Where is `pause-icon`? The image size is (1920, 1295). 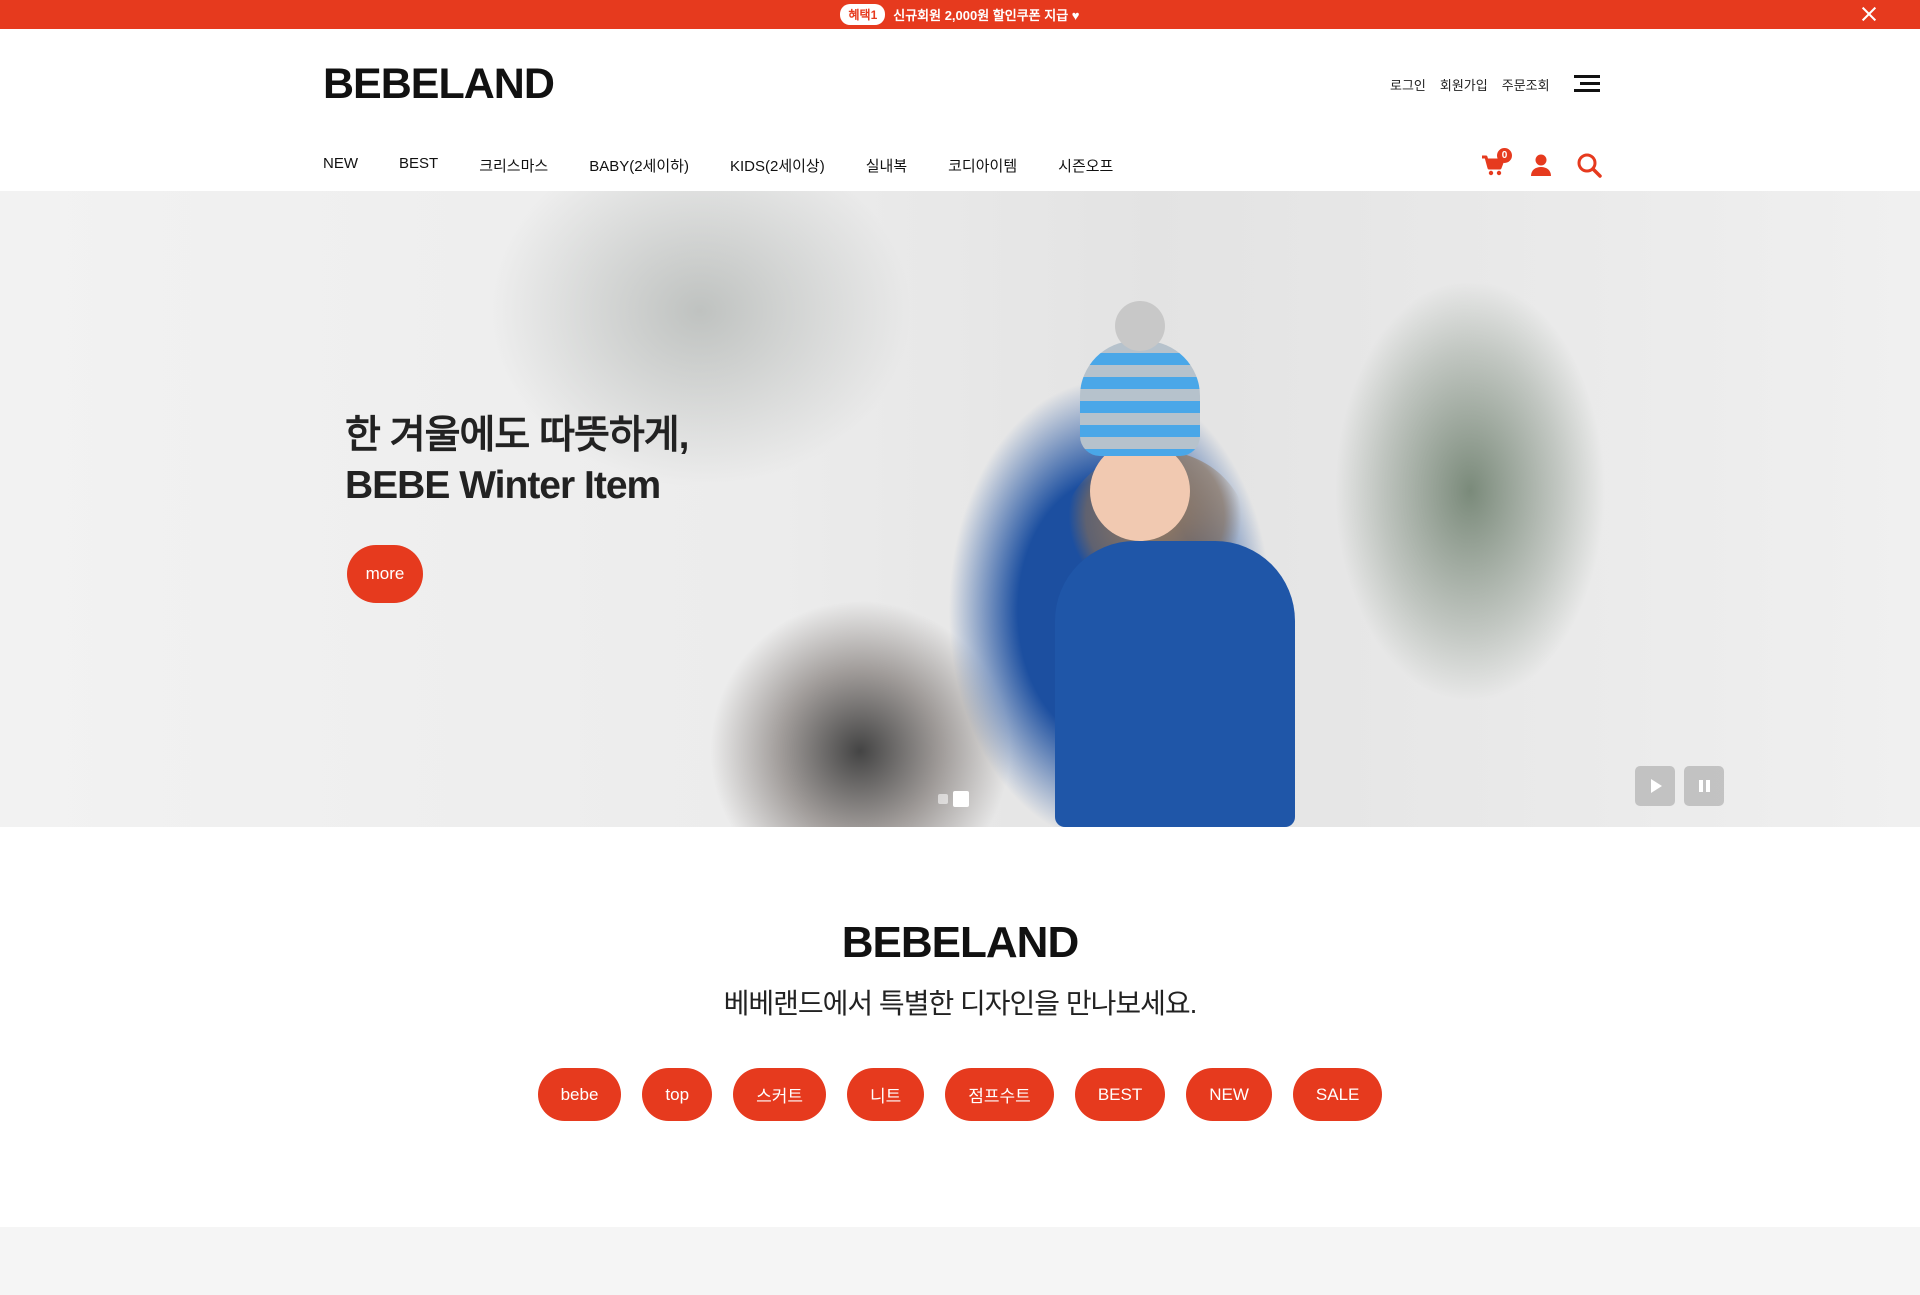 pause-icon is located at coordinates (1704, 786).